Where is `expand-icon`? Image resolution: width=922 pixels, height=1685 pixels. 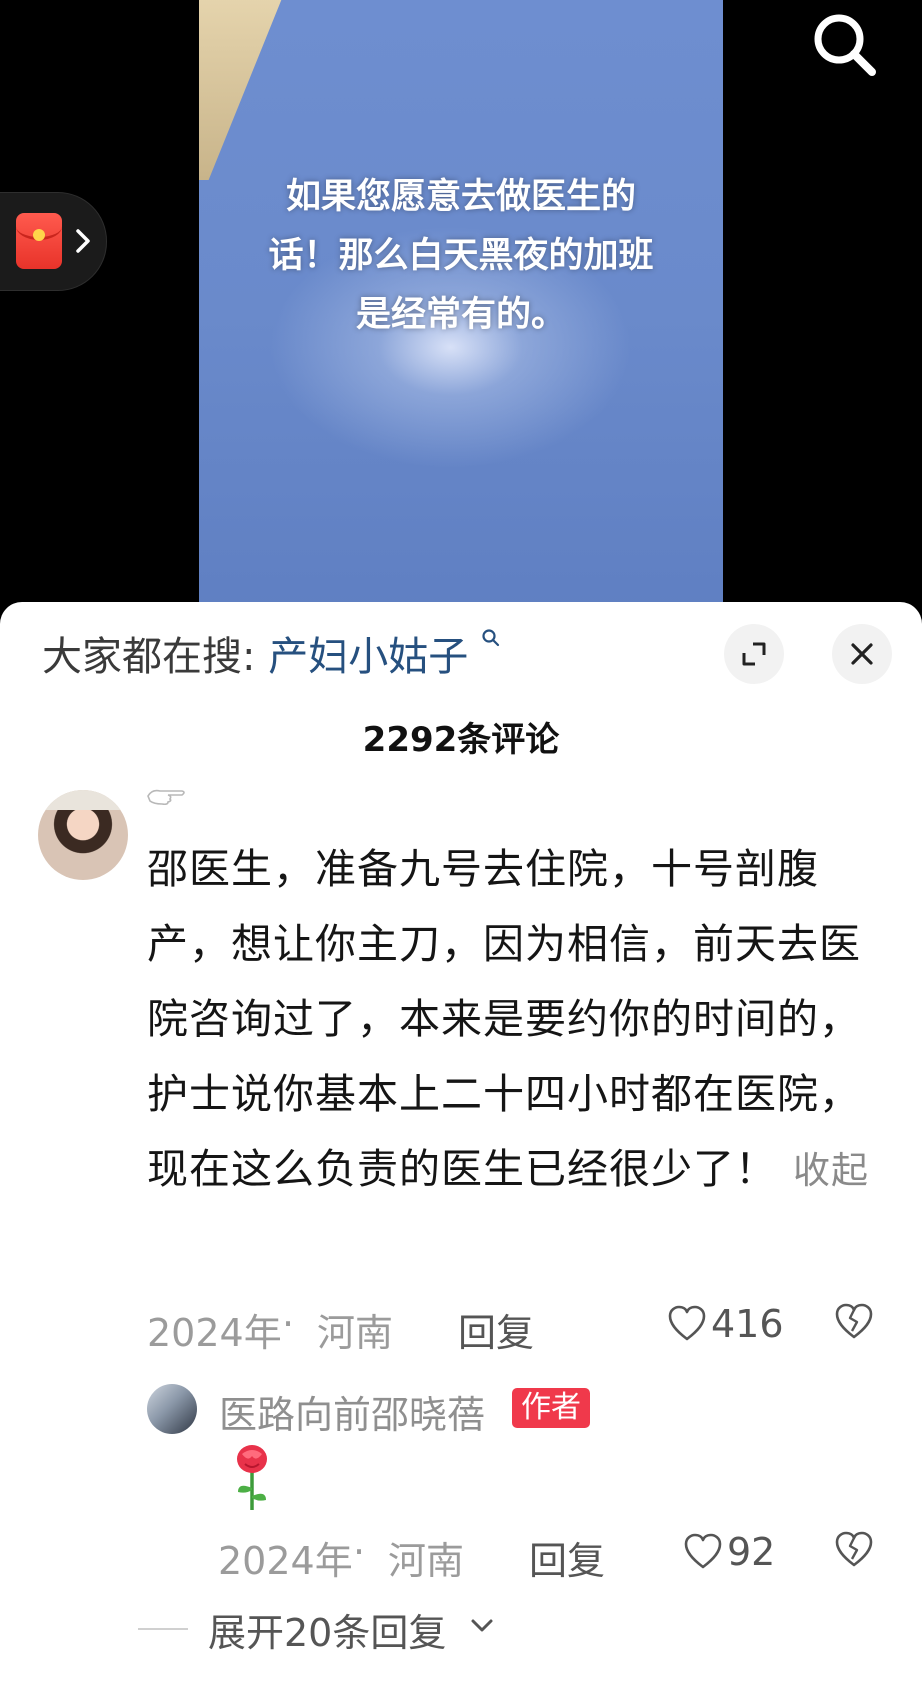 expand-icon is located at coordinates (754, 654).